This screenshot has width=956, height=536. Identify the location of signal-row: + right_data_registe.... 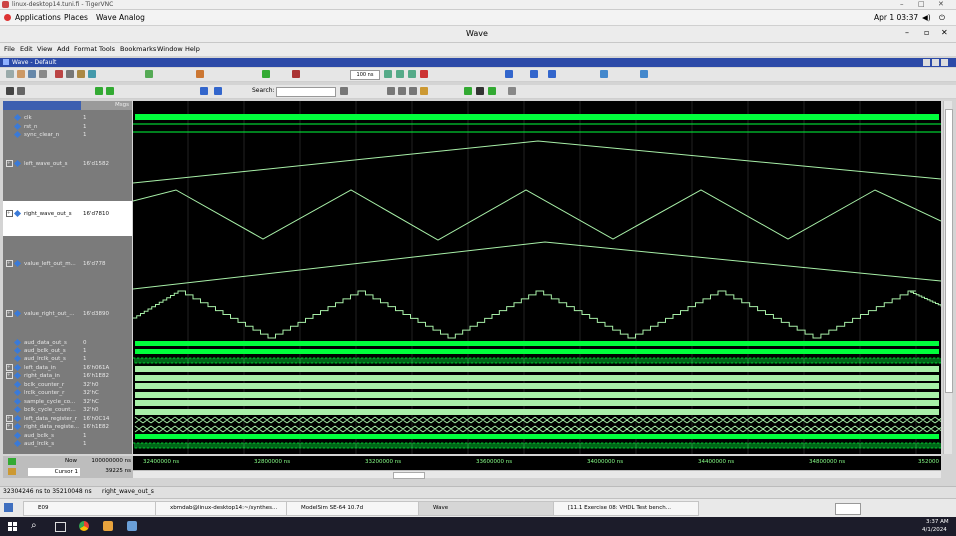
(41, 426).